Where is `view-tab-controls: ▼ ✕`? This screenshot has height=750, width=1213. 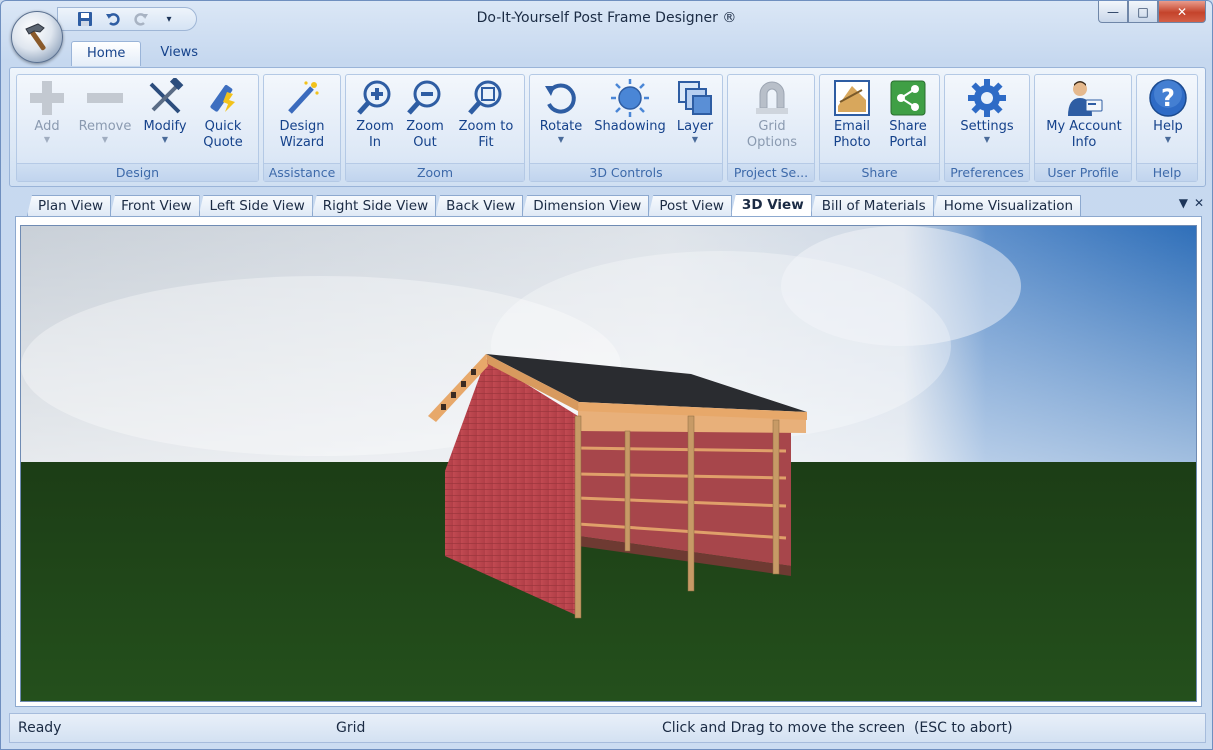
view-tab-controls: ▼ ✕ is located at coordinates (1191, 203).